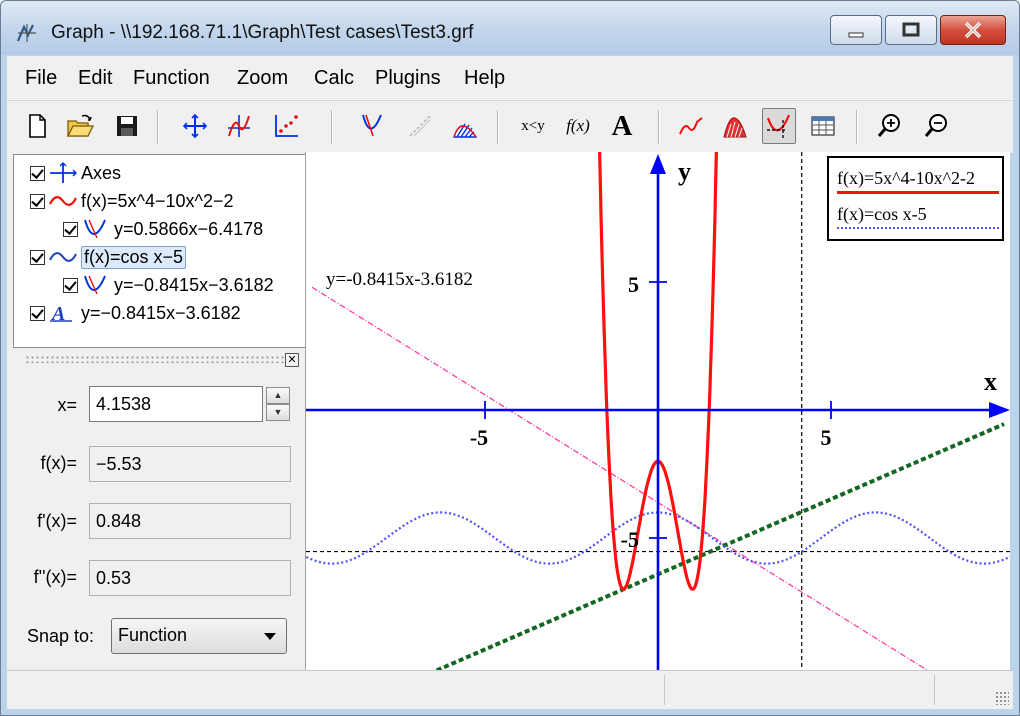  What do you see at coordinates (286, 126) in the screenshot?
I see `insert-point-series-button` at bounding box center [286, 126].